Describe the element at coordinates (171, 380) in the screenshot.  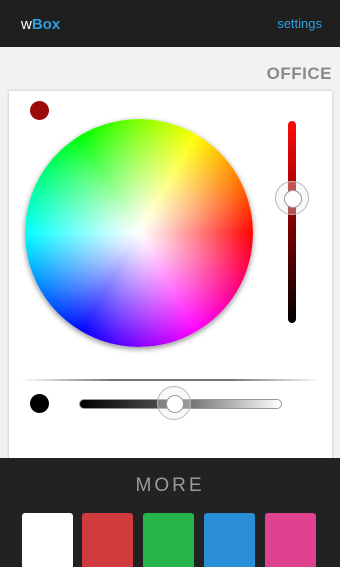
I see `divider` at that location.